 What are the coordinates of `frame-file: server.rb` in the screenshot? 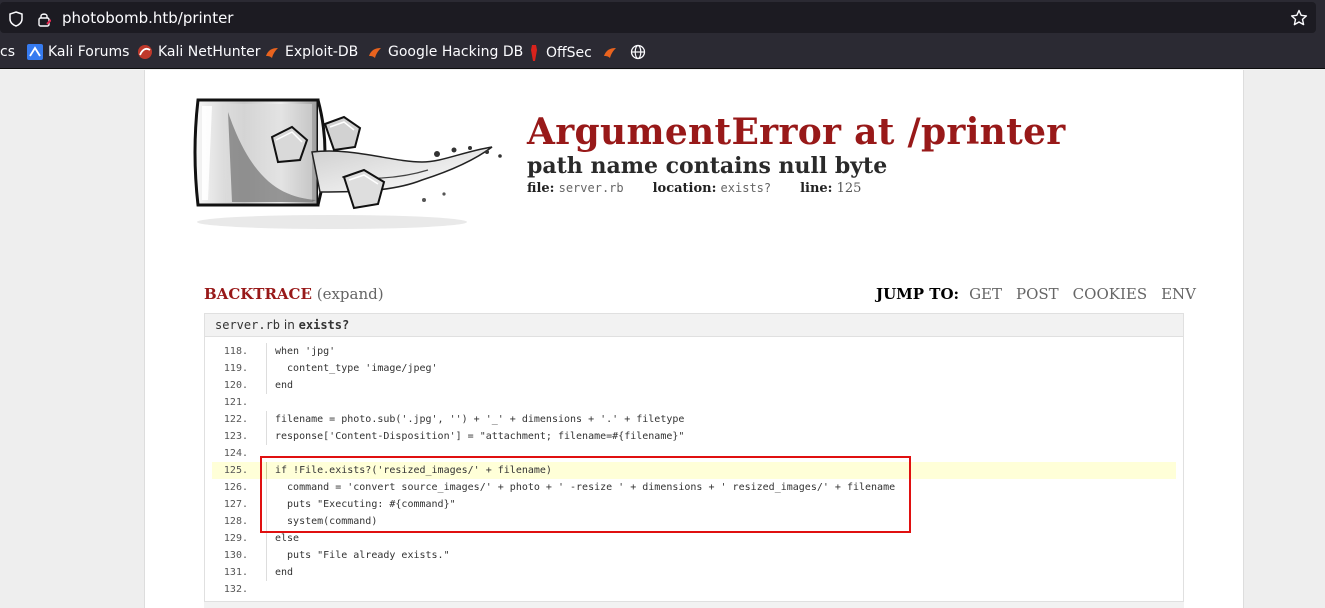 It's located at (248, 325).